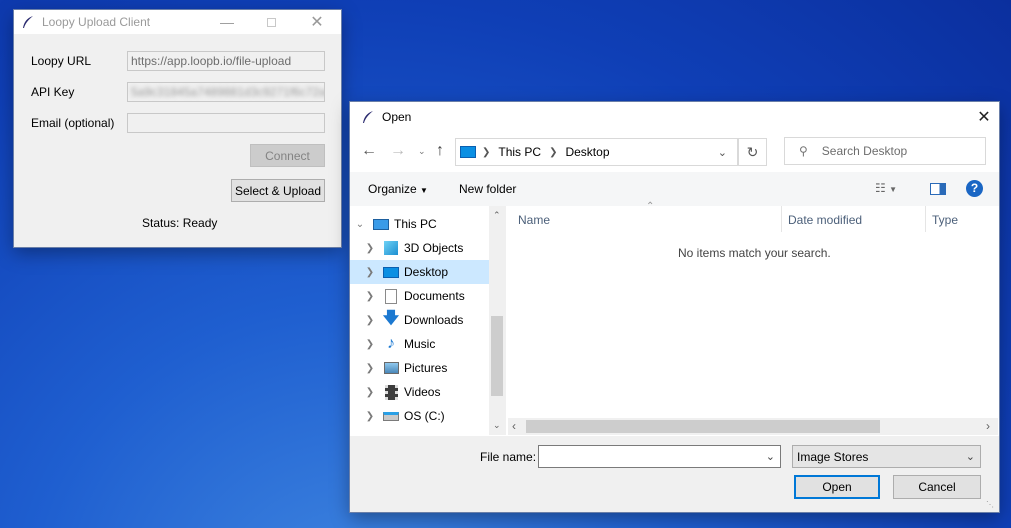 Image resolution: width=1011 pixels, height=528 pixels. I want to click on music-icon: ♪, so click(391, 343).